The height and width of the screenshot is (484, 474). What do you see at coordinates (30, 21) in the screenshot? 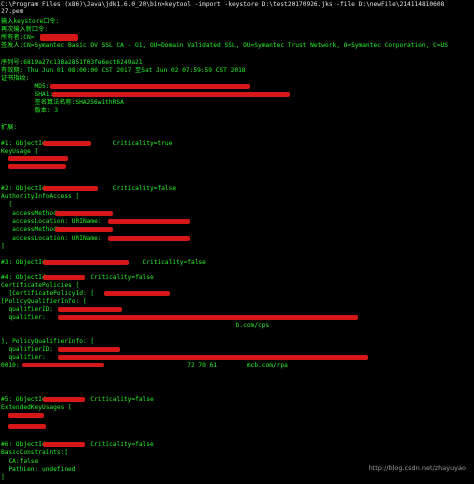
I see `console-line: 输入keystore口令:` at bounding box center [30, 21].